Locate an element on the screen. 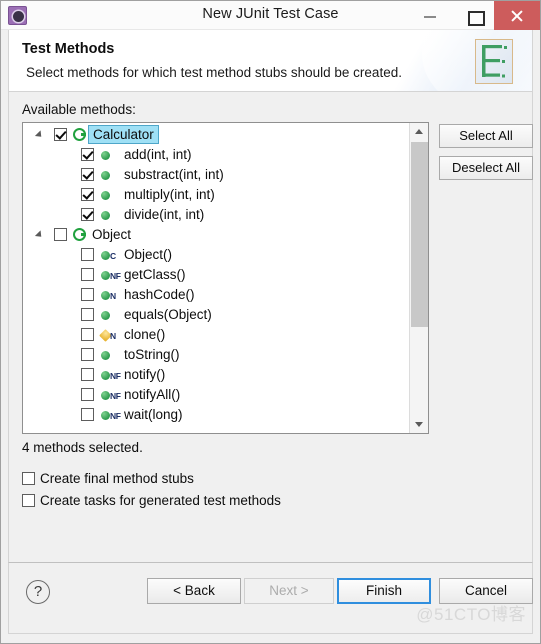 This screenshot has height=644, width=541. tree-row: add(int, int) is located at coordinates (216, 155).